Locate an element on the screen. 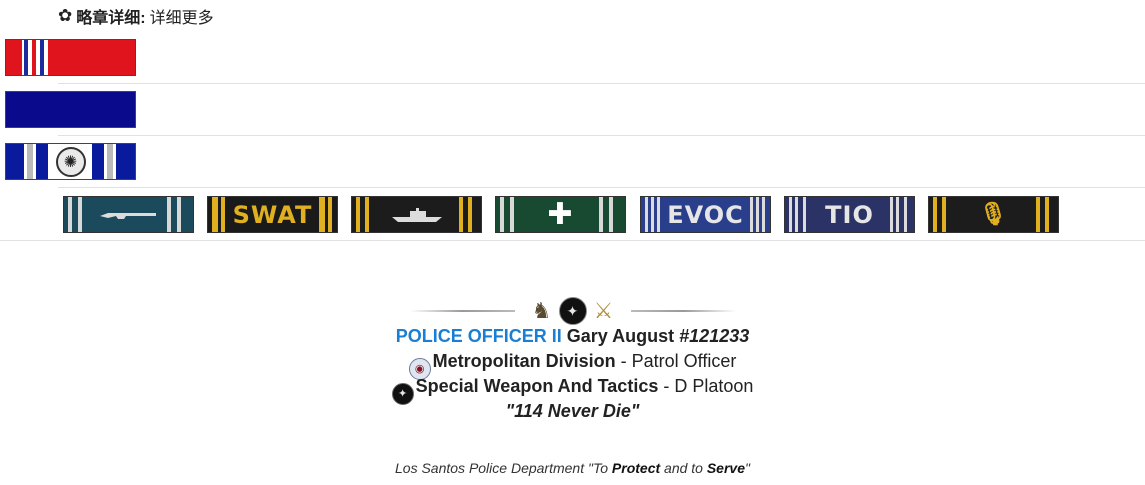 The width and height of the screenshot is (1145, 485). shotgun-icon is located at coordinates (127, 215).